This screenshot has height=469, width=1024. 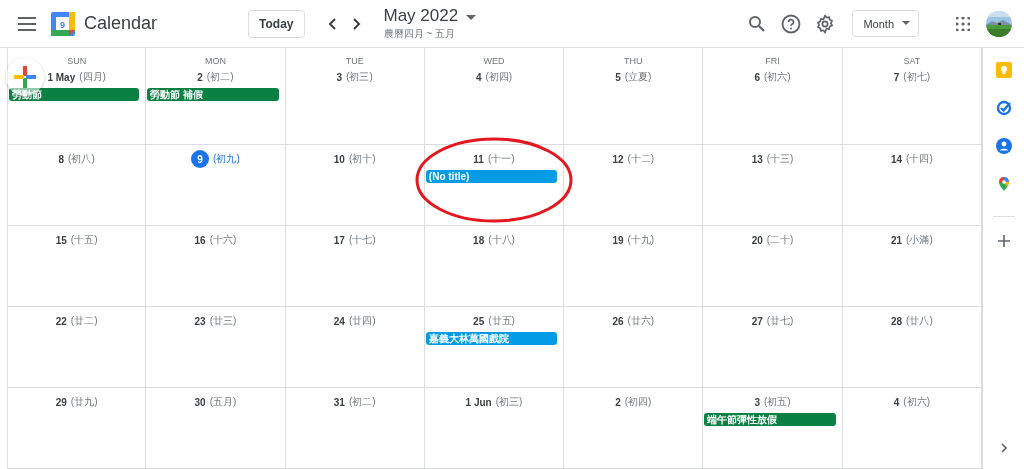 I want to click on lunar-date: (立夏), so click(x=638, y=77).